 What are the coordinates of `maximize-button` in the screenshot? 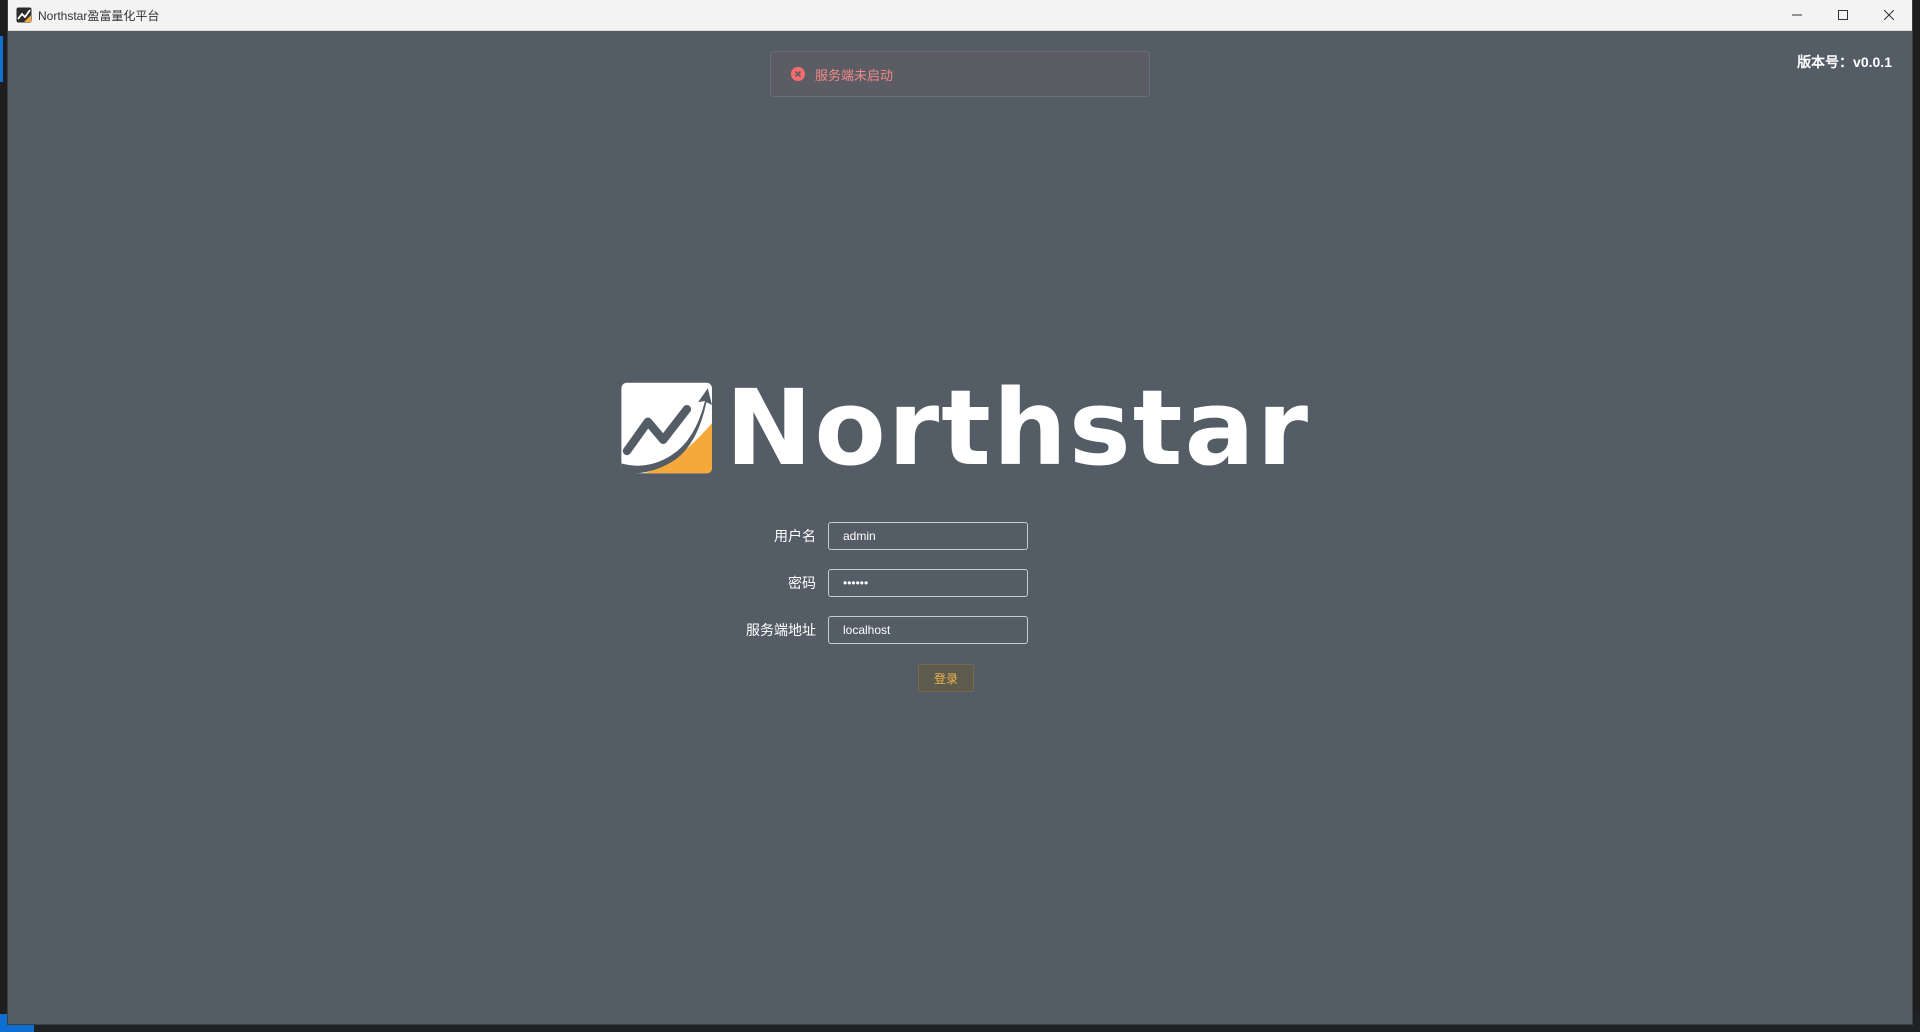 It's located at (1843, 15).